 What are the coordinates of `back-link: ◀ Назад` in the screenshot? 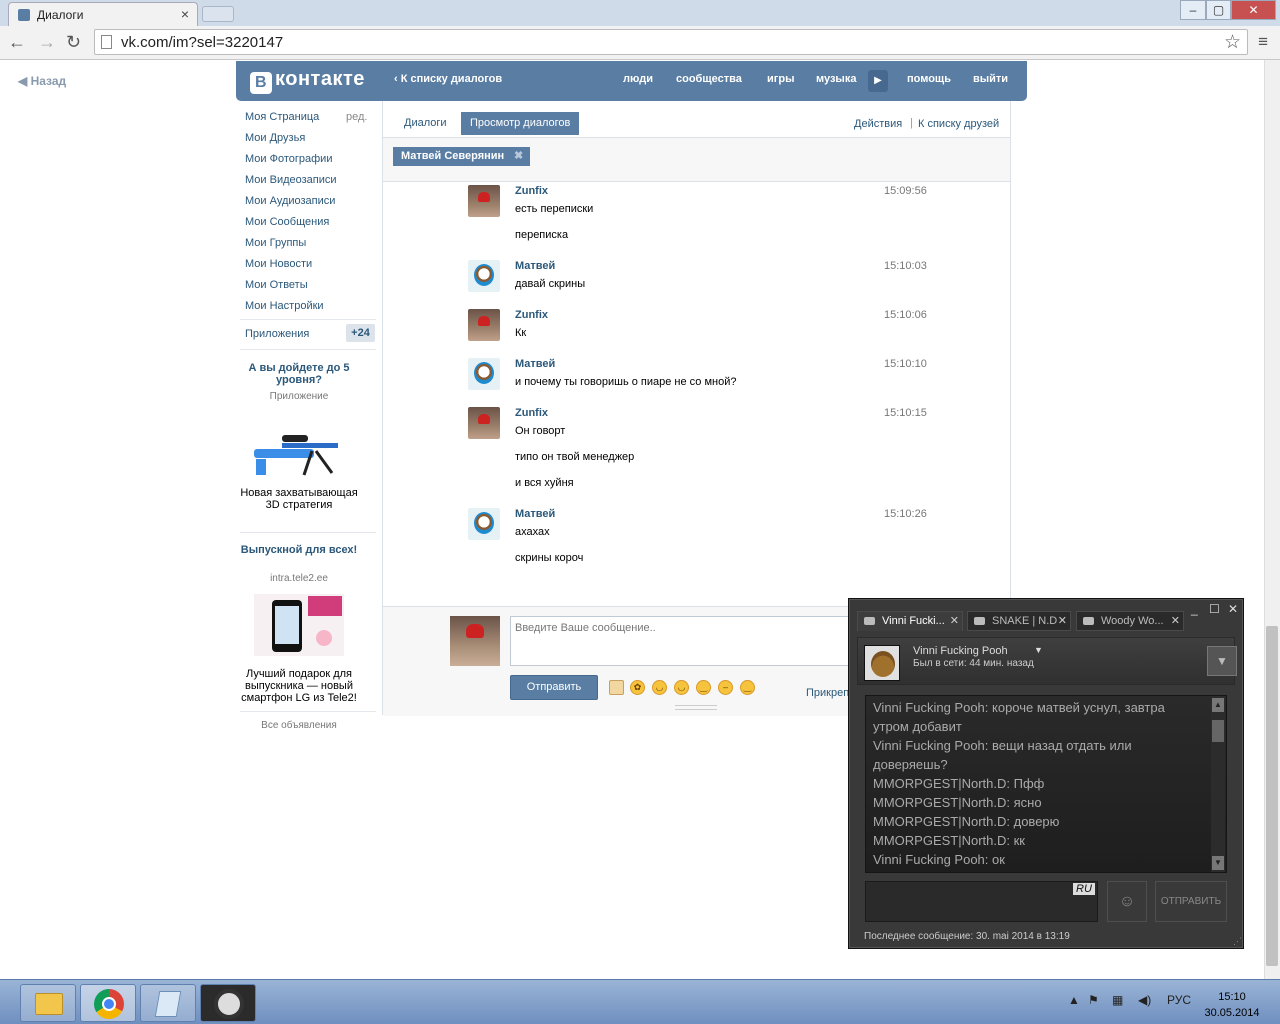 It's located at (42, 81).